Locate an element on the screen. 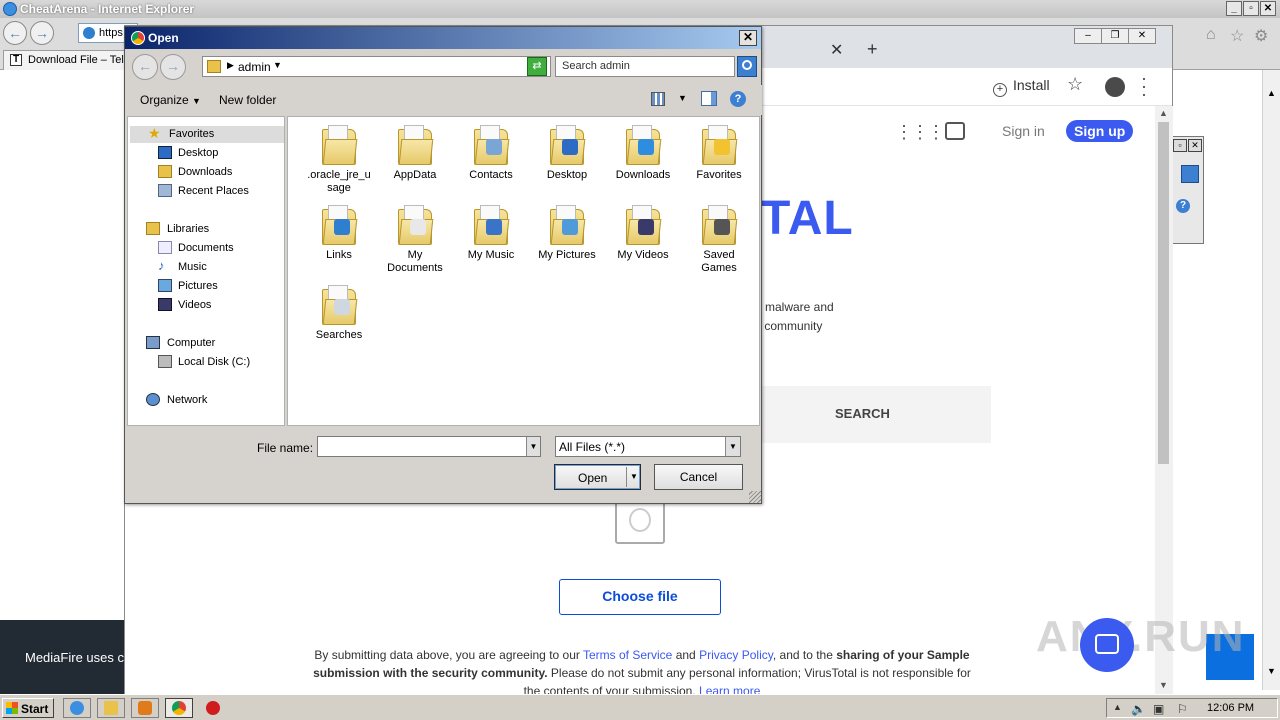 This screenshot has width=1280, height=720. preview-pane-icon is located at coordinates (709, 98).